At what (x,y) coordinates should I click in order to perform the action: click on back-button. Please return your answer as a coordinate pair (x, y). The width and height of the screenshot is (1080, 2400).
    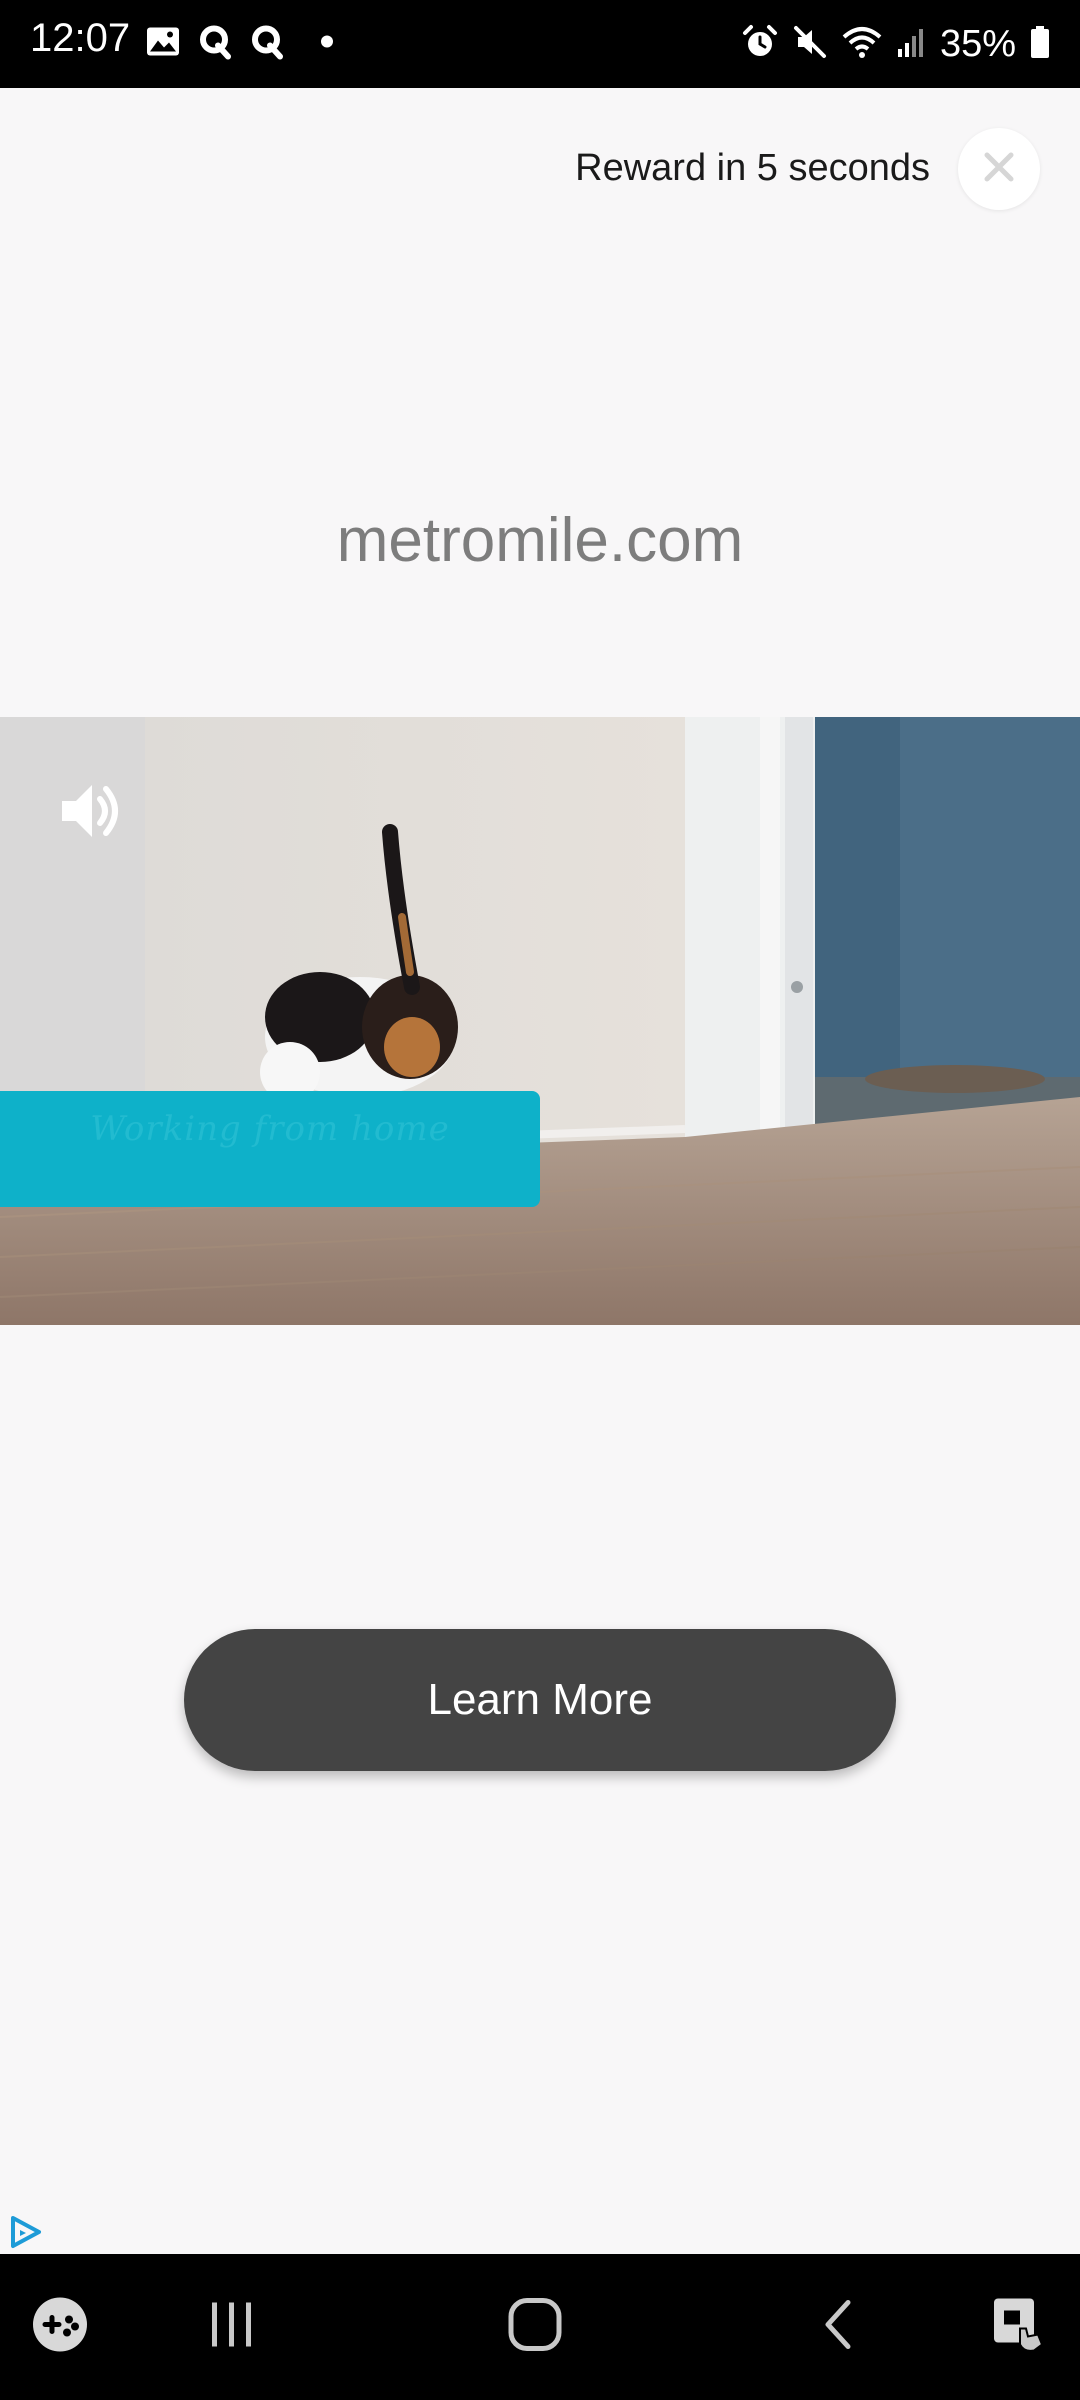
    Looking at the image, I should click on (838, 2327).